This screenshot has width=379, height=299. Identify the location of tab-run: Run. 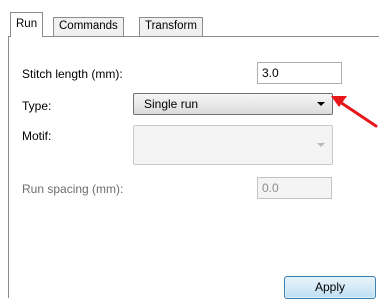
(27, 24).